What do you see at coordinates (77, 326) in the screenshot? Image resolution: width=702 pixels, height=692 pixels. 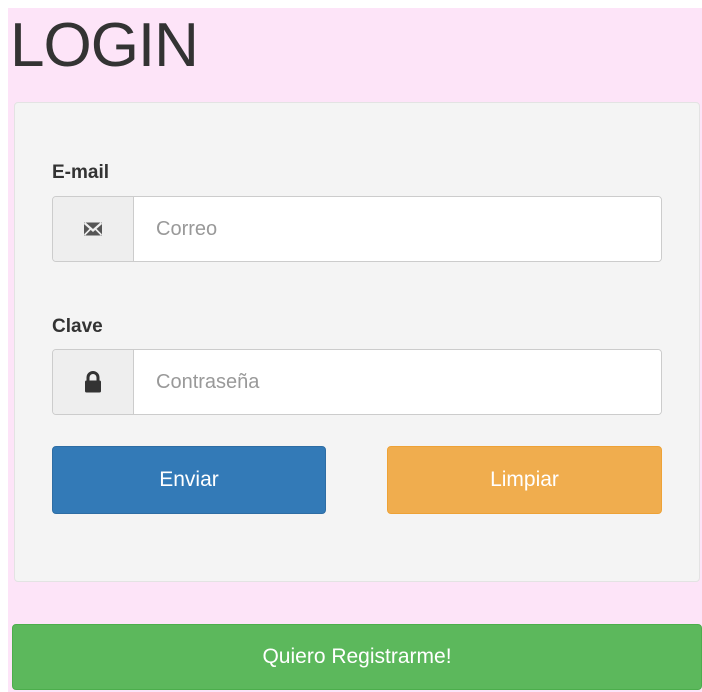 I see `password-label: Clave` at bounding box center [77, 326].